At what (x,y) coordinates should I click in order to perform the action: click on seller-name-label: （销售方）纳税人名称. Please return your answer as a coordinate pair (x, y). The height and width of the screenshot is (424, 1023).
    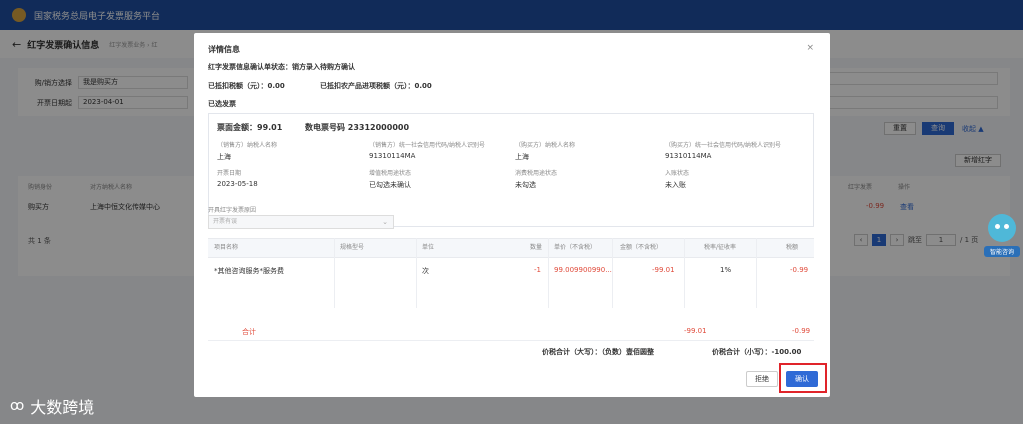
    Looking at the image, I should click on (247, 145).